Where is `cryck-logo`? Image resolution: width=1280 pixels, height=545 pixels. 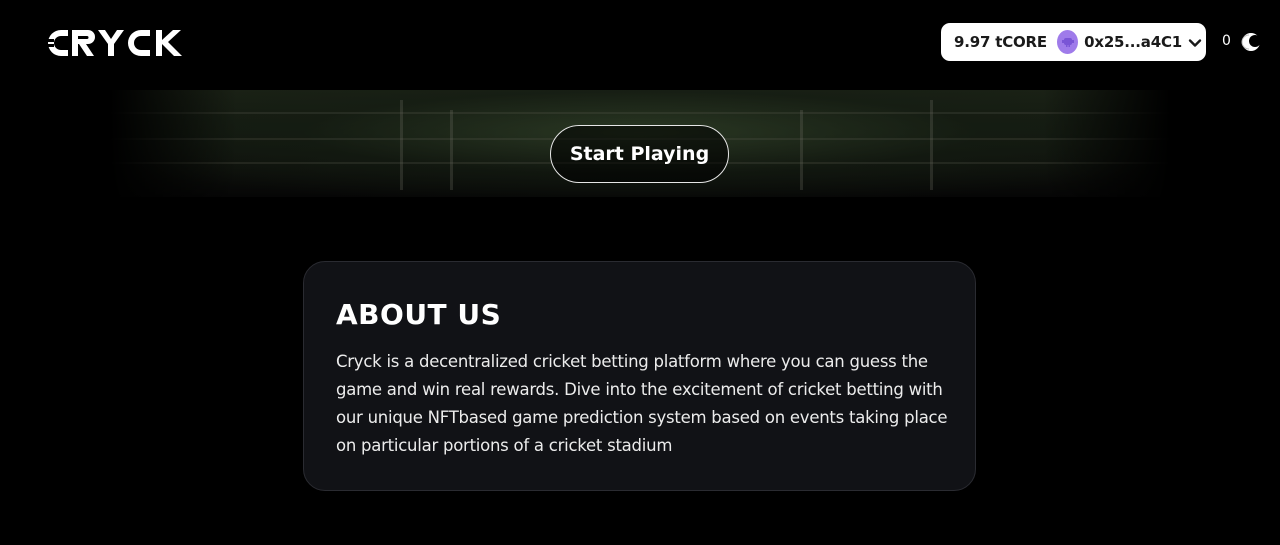 cryck-logo is located at coordinates (119, 43).